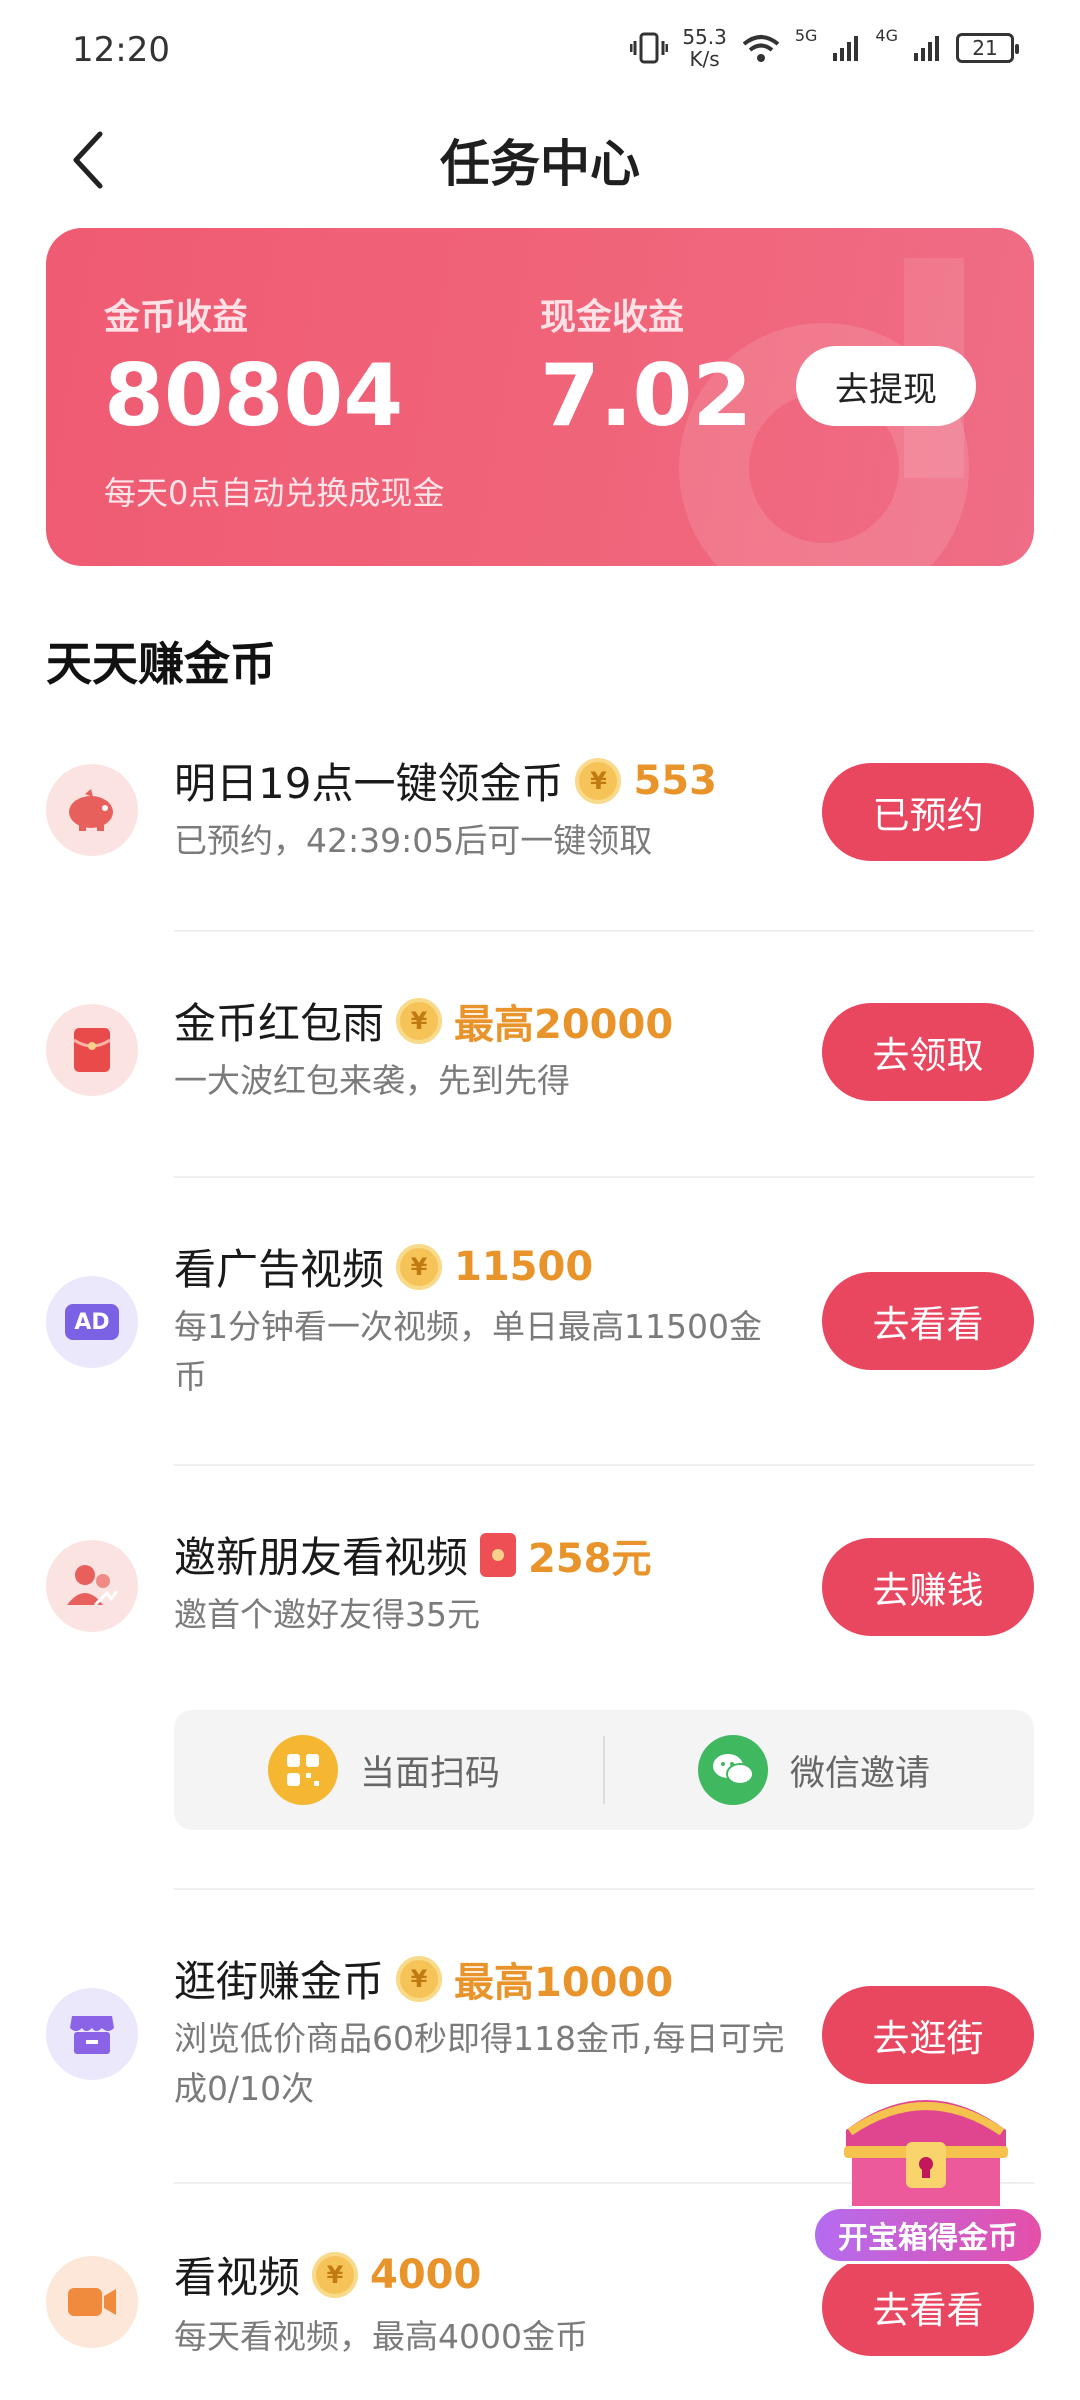 The width and height of the screenshot is (1080, 2400). I want to click on shop-icon, so click(92, 2034).